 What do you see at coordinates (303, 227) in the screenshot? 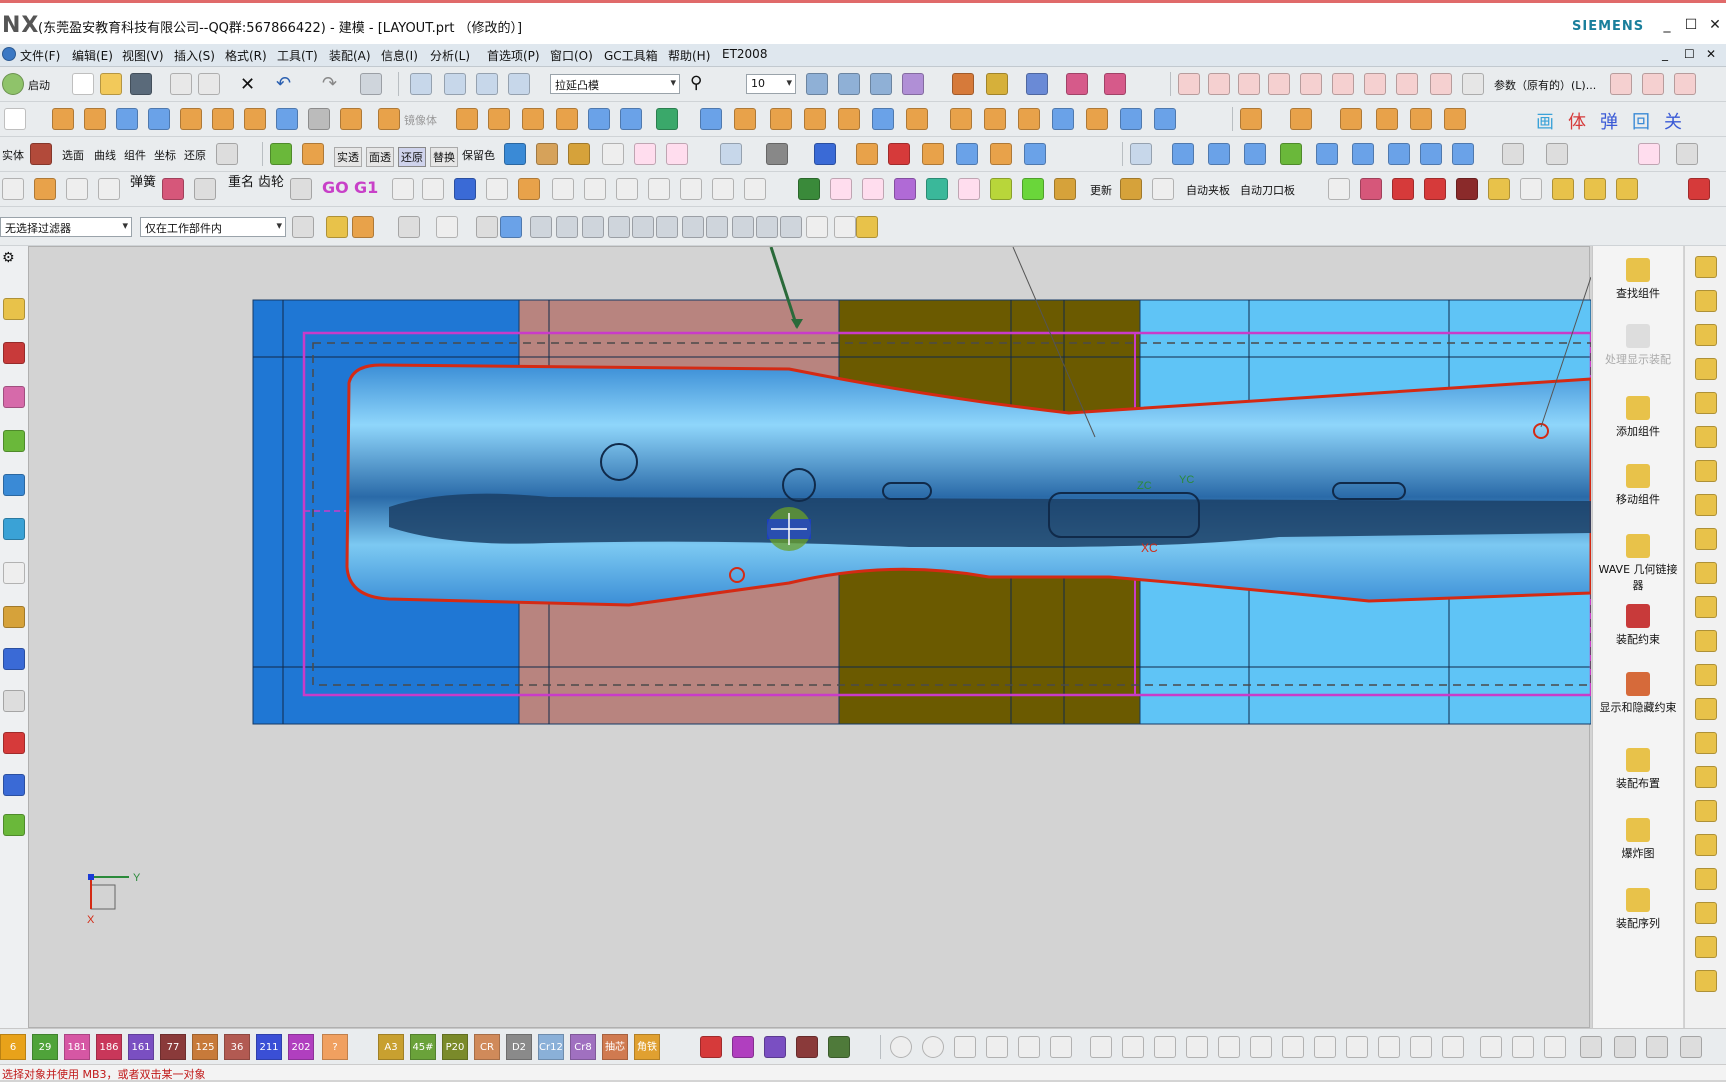
I see `select-feature-icon` at bounding box center [303, 227].